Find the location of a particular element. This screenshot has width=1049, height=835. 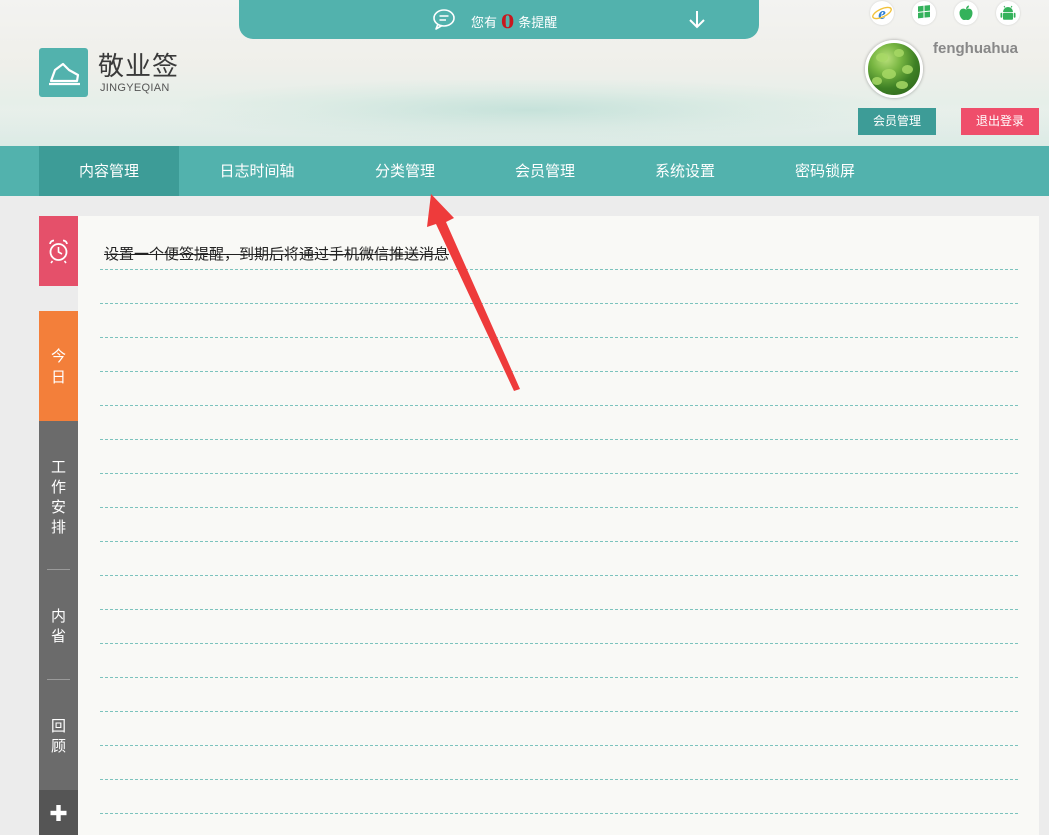

ie-icon: e is located at coordinates (882, 13).